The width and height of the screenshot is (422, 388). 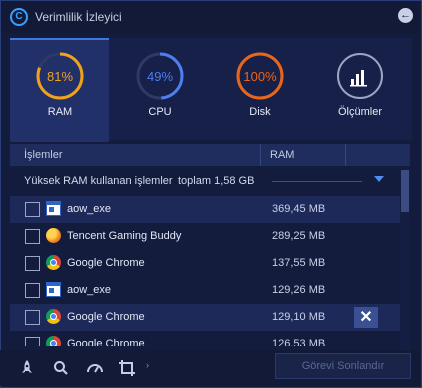 What do you see at coordinates (299, 263) in the screenshot?
I see `process-ram: 137,55 MB` at bounding box center [299, 263].